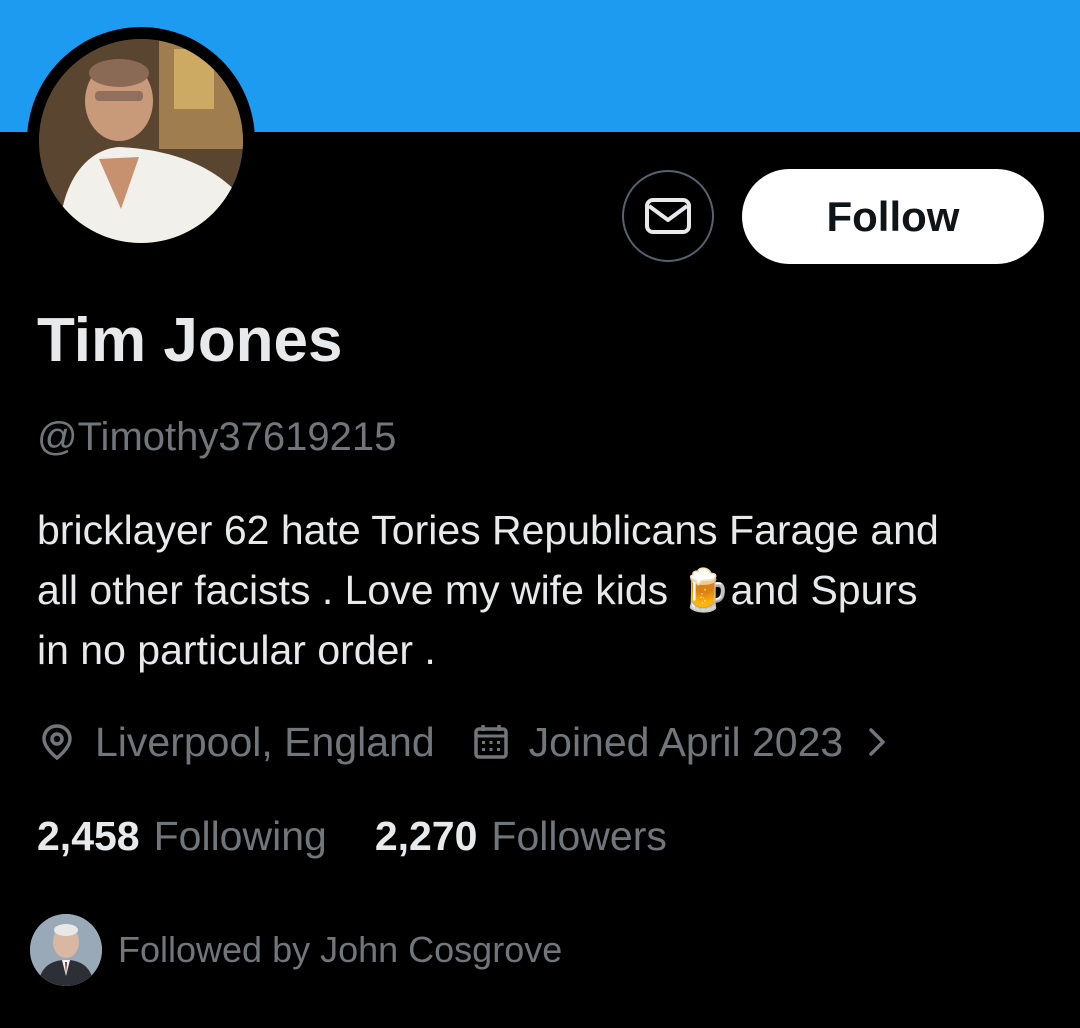 The image size is (1080, 1028). Describe the element at coordinates (426, 835) in the screenshot. I see `followers-count: 2,270` at that location.